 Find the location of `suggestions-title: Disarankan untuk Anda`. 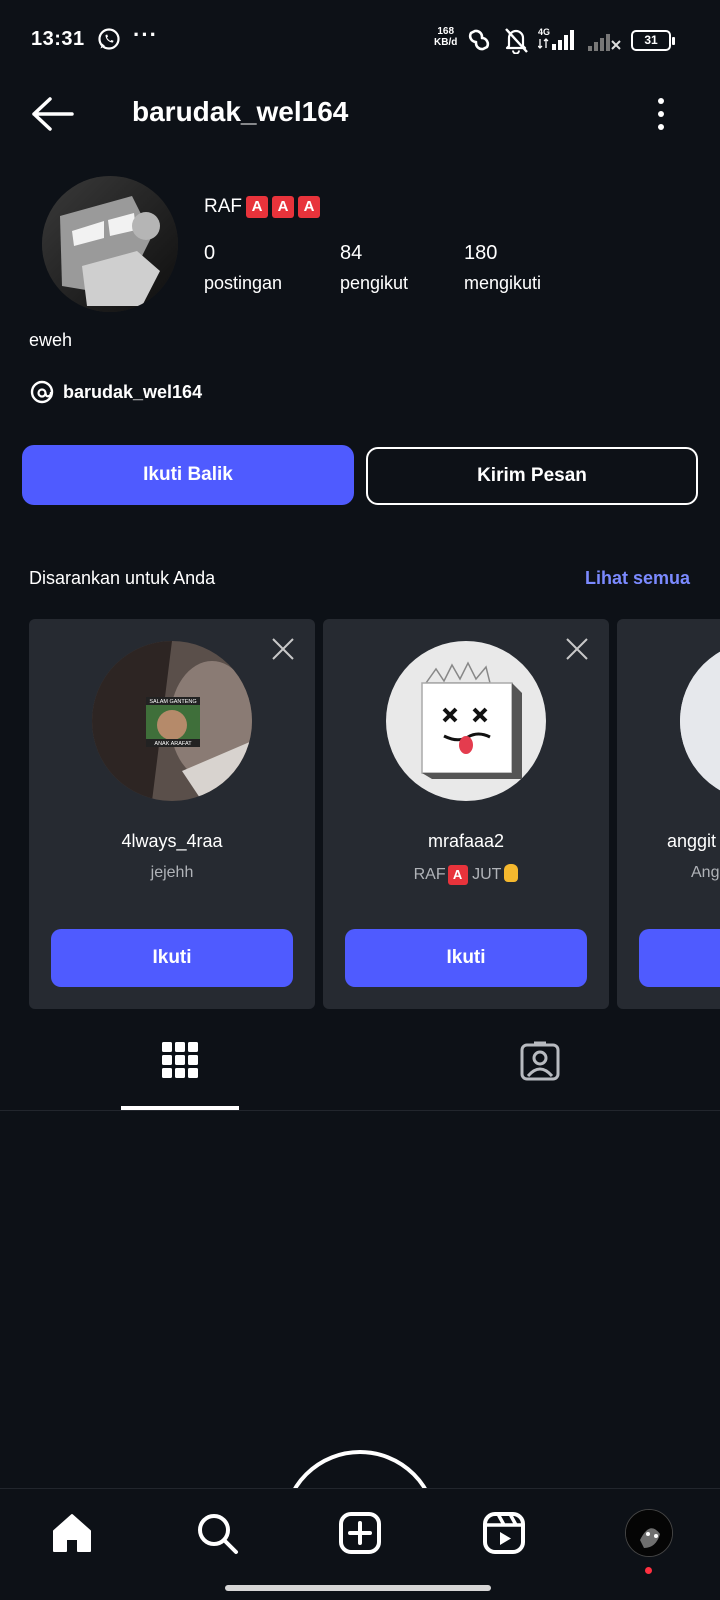

suggestions-title: Disarankan untuk Anda is located at coordinates (122, 578).